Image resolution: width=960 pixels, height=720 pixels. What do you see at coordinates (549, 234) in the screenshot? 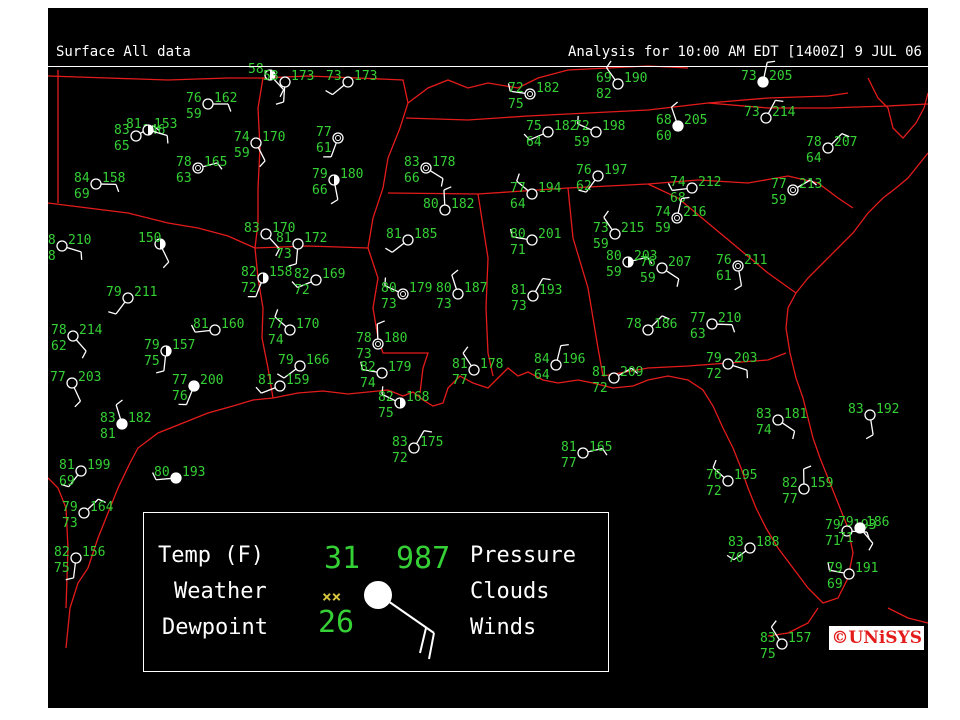
I see `station-pressure: 201` at bounding box center [549, 234].